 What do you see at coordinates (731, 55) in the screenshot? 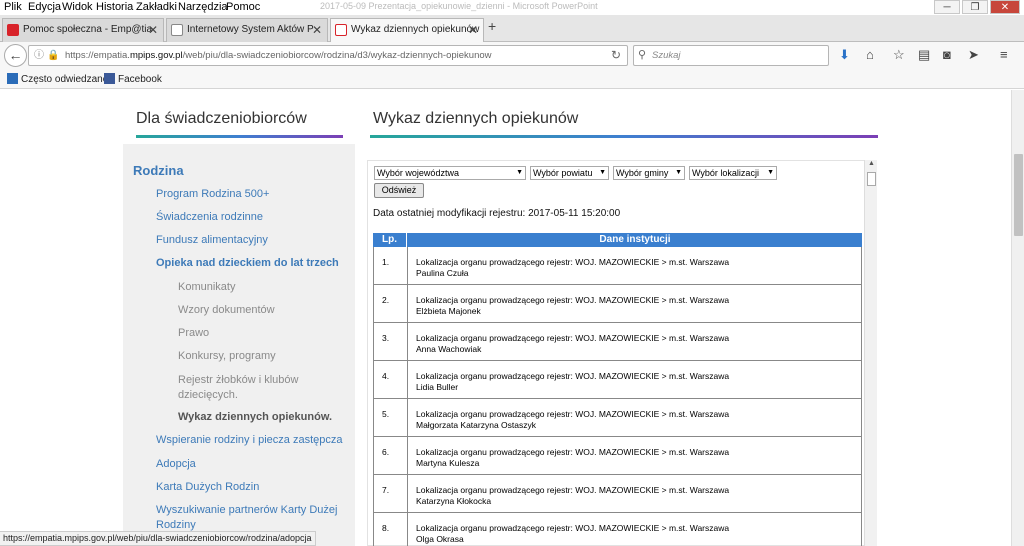
I see `search-input: ⚲ Szukaj` at bounding box center [731, 55].